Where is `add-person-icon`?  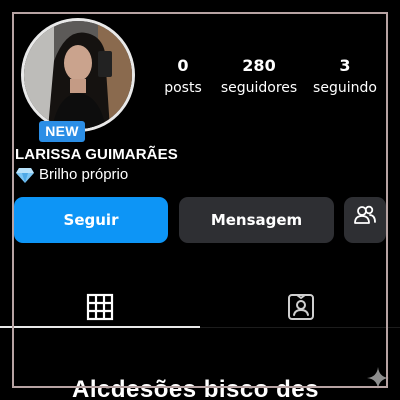 add-person-icon is located at coordinates (365, 220).